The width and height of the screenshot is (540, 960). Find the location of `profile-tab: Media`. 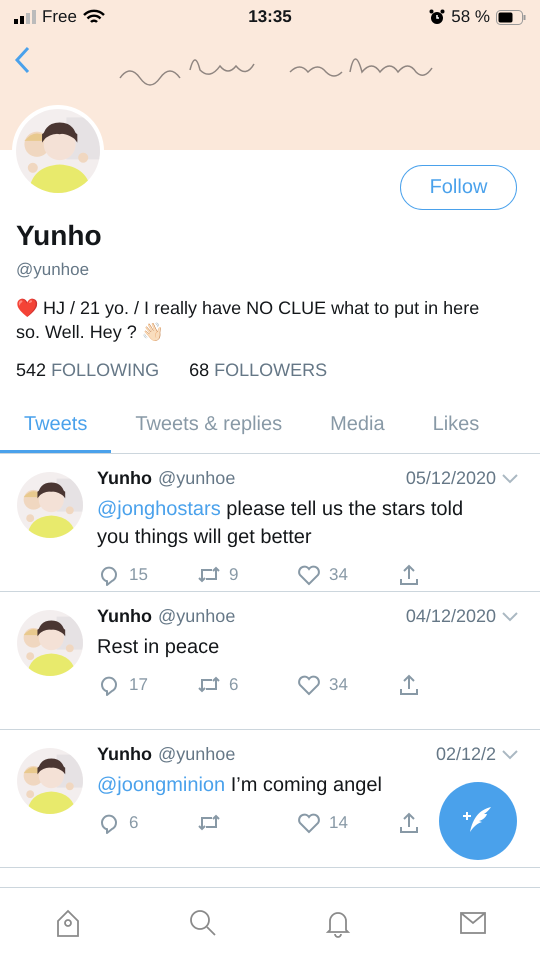

profile-tab: Media is located at coordinates (357, 425).